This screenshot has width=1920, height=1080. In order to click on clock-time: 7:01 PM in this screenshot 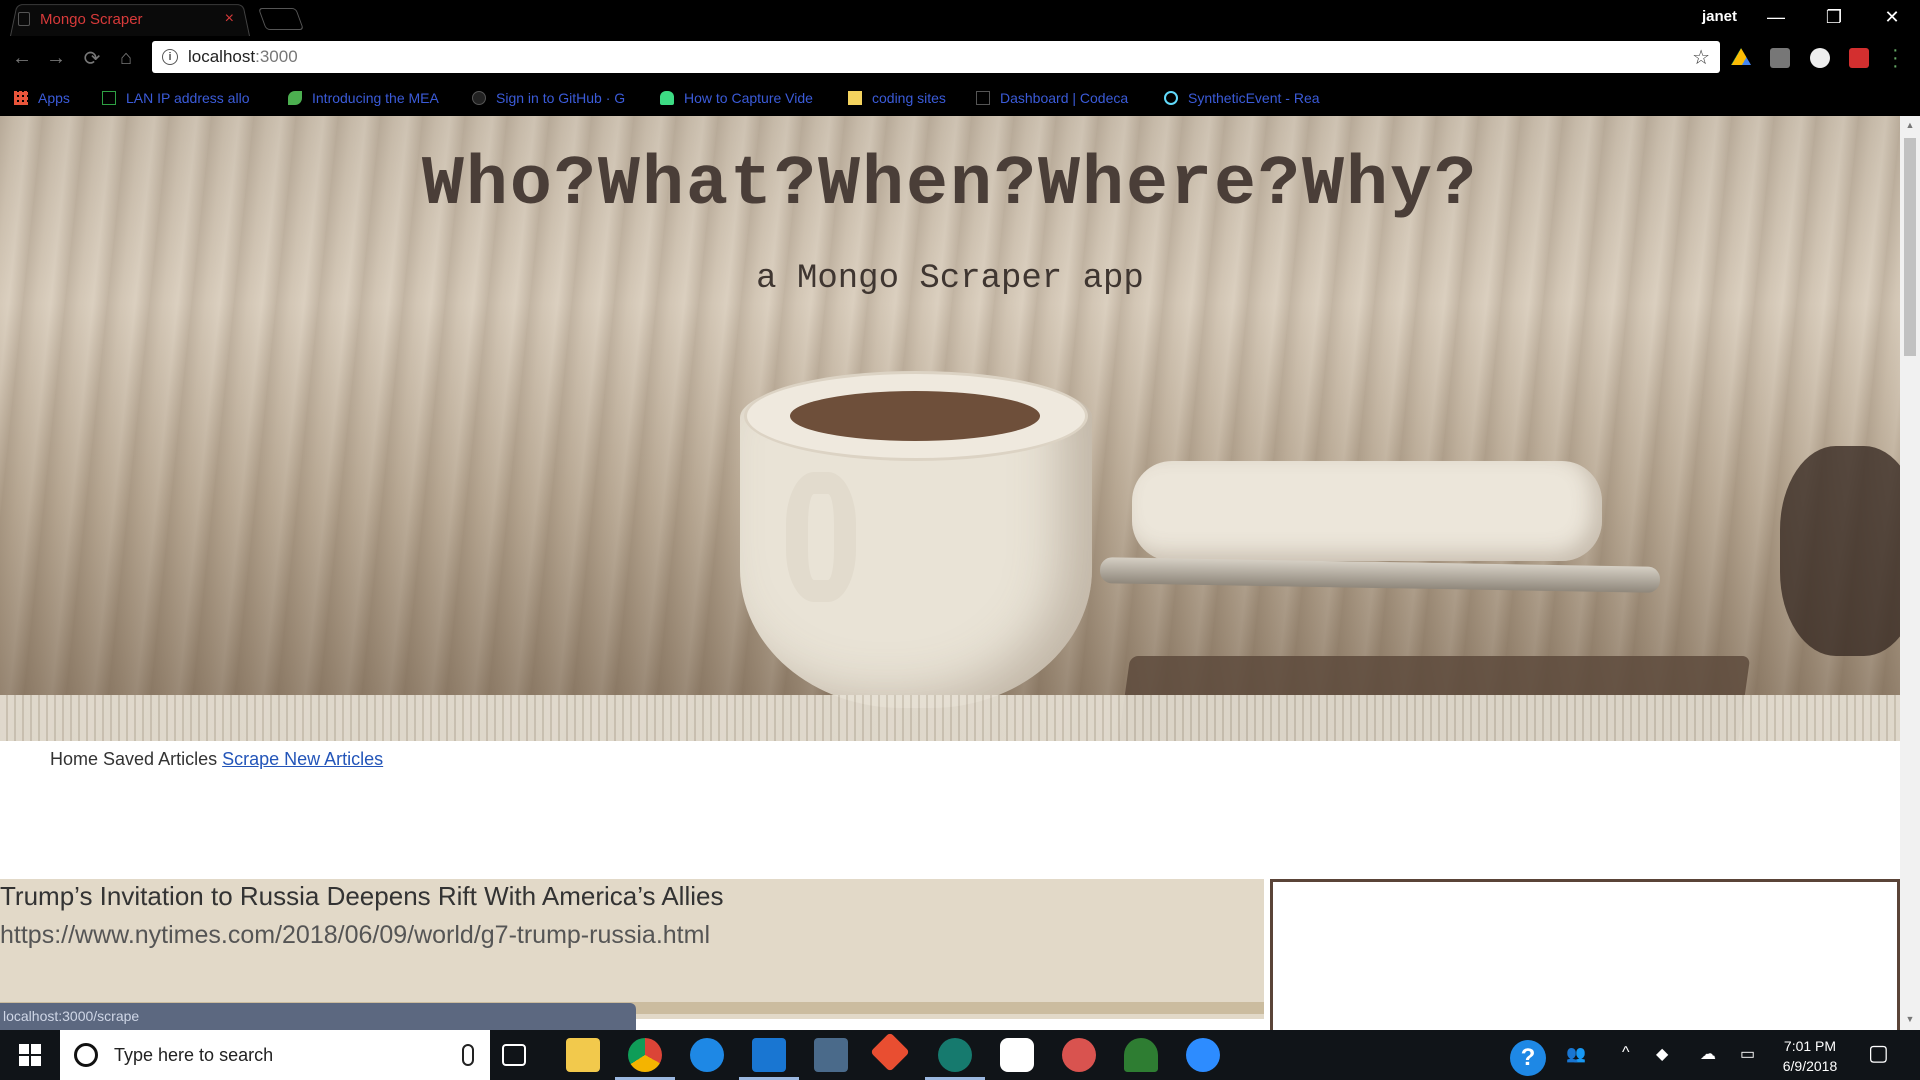, I will do `click(1810, 1046)`.